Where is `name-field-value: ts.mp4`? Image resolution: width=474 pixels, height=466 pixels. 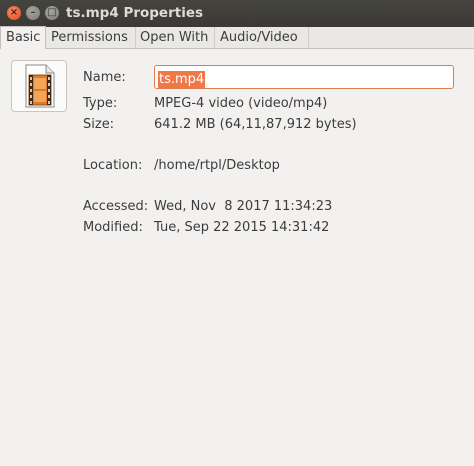 name-field-value: ts.mp4 is located at coordinates (182, 79).